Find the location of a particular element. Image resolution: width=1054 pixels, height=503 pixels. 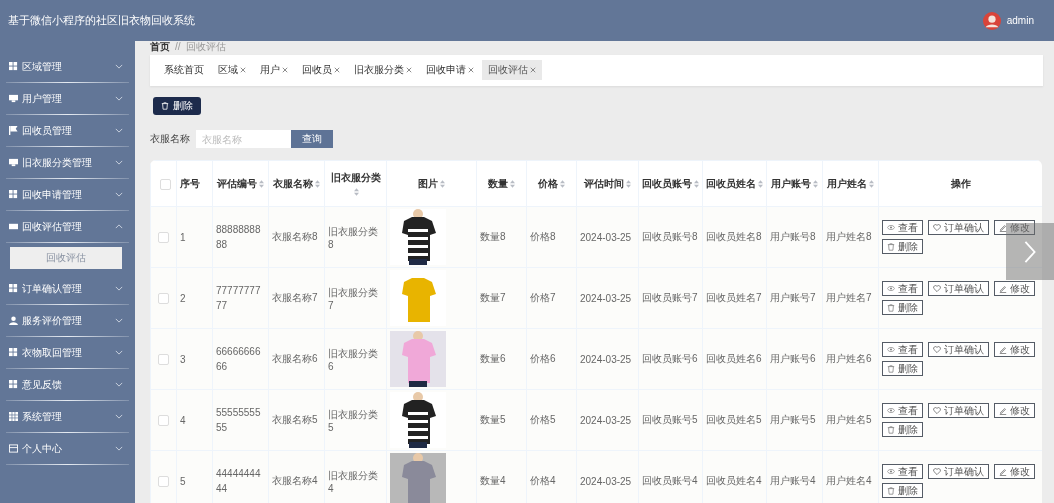

sidebar-item: 服务评价管理 is located at coordinates (67, 320).